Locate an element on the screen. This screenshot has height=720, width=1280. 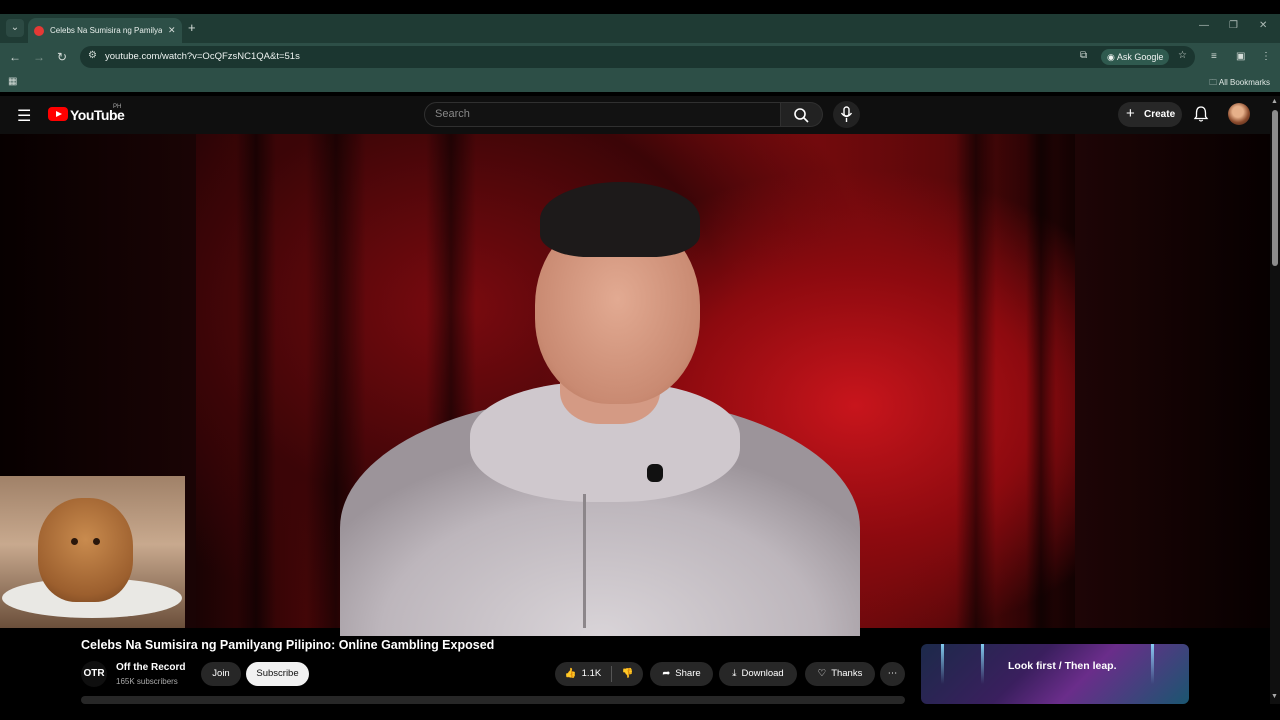
ask-google-button: ◉ Ask Google is located at coordinates (1135, 57).